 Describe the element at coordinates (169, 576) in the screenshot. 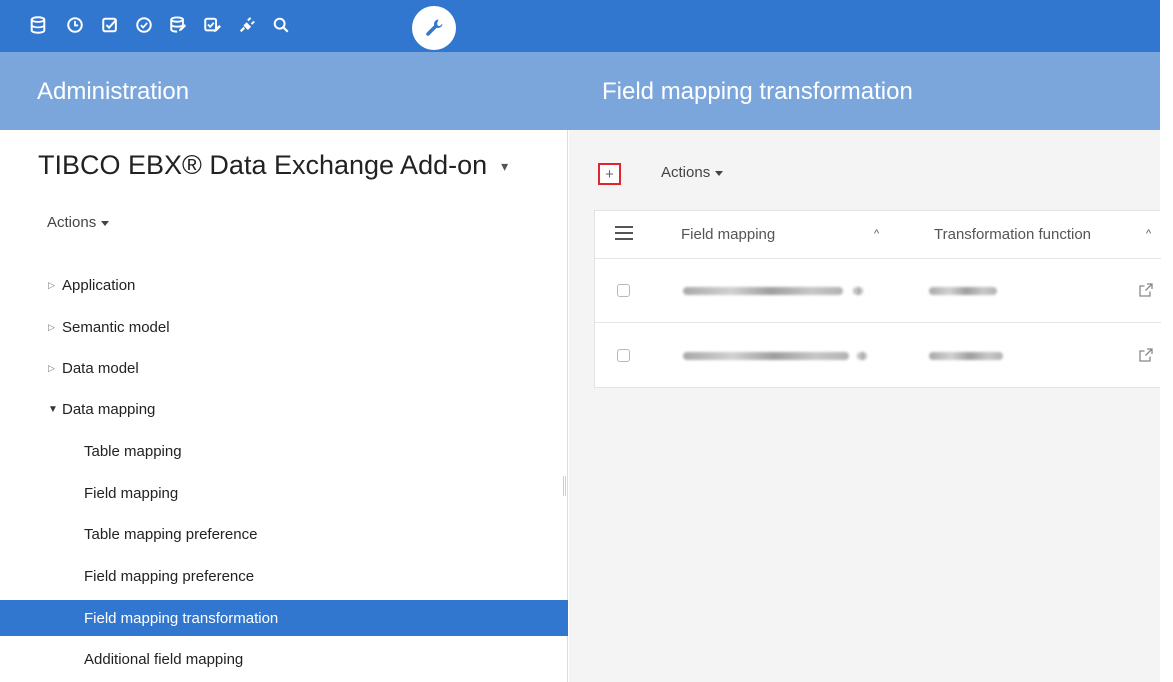

I see `tree-item-label: Field mapping preference` at that location.